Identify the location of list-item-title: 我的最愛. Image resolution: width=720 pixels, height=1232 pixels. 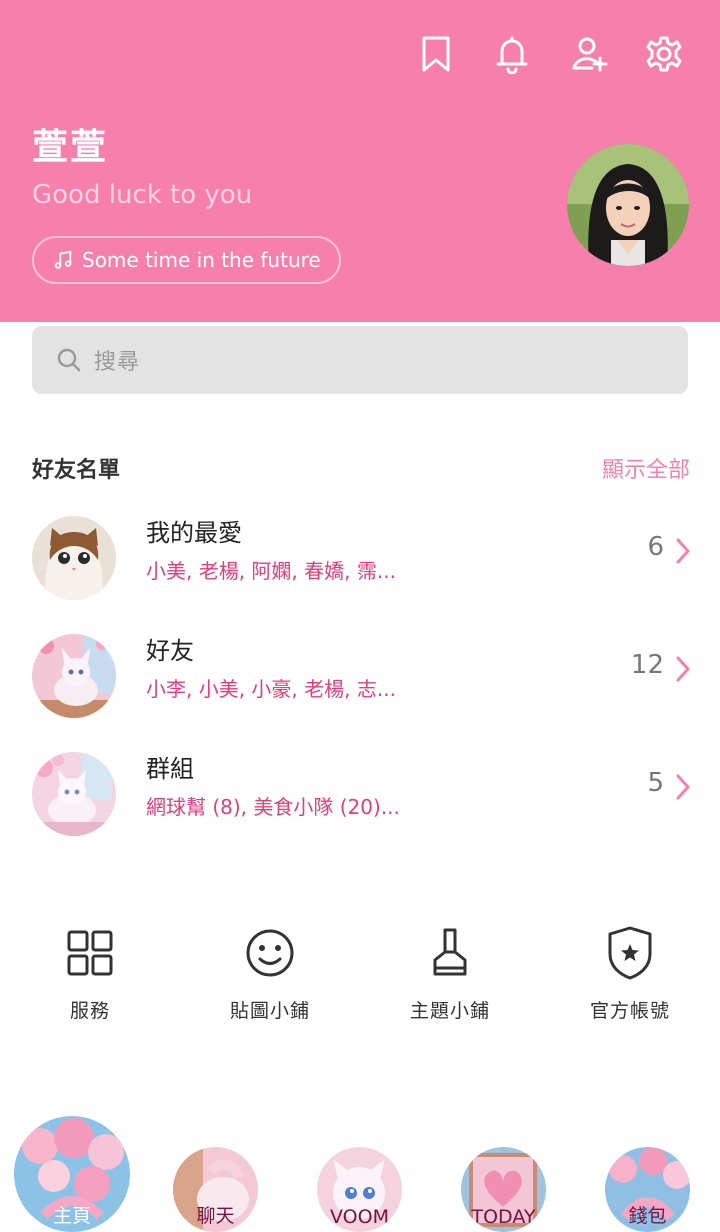
(194, 533).